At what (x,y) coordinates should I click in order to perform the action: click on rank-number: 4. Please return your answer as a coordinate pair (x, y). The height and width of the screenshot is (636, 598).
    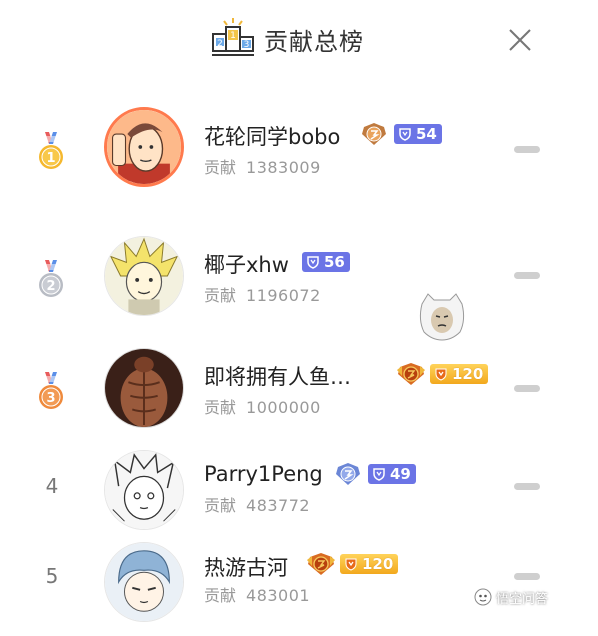
    Looking at the image, I should click on (52, 486).